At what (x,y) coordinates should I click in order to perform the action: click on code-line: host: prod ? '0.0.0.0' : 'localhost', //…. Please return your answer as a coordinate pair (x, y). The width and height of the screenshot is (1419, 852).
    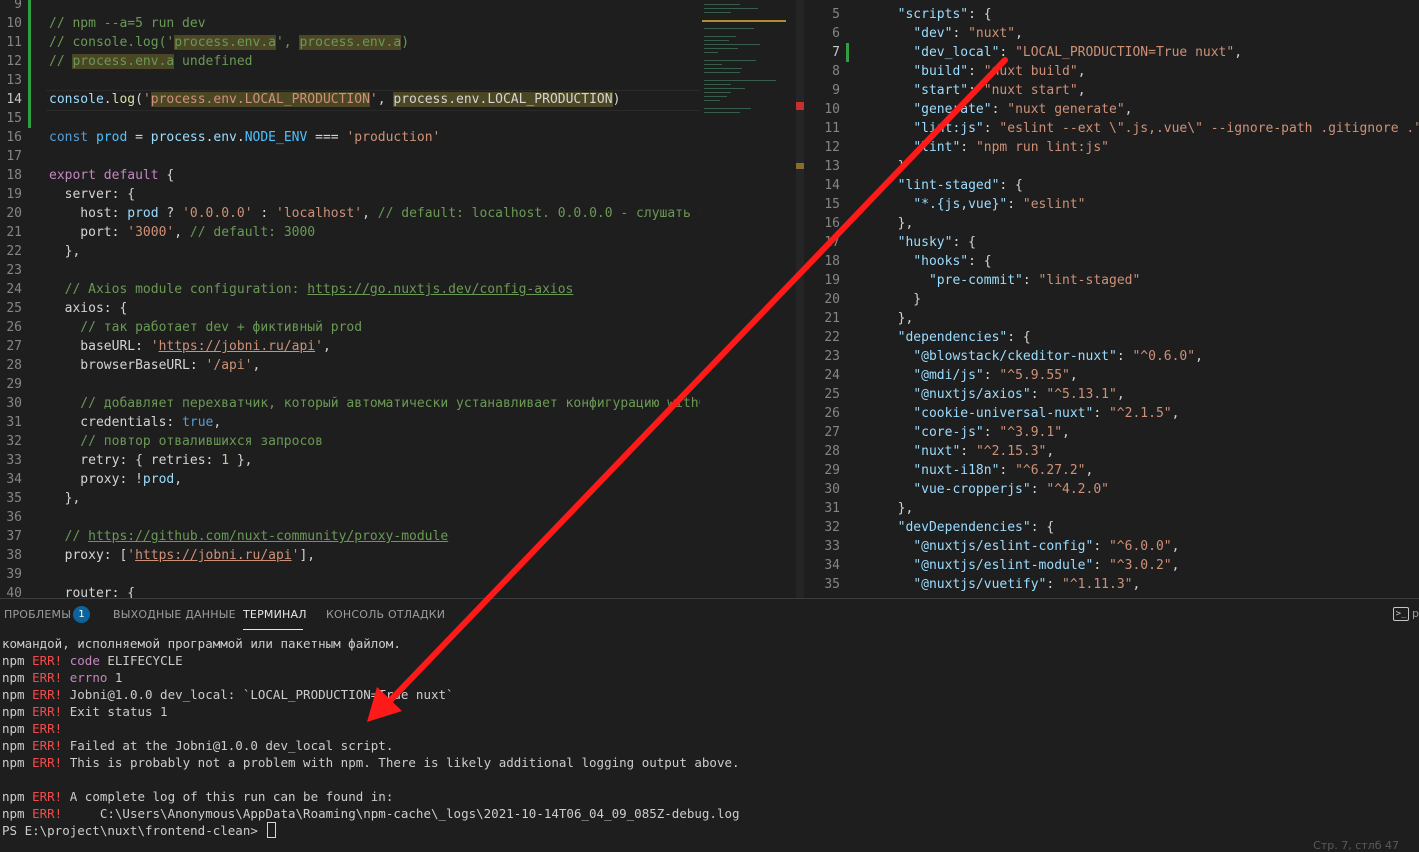
    Looking at the image, I should click on (374, 213).